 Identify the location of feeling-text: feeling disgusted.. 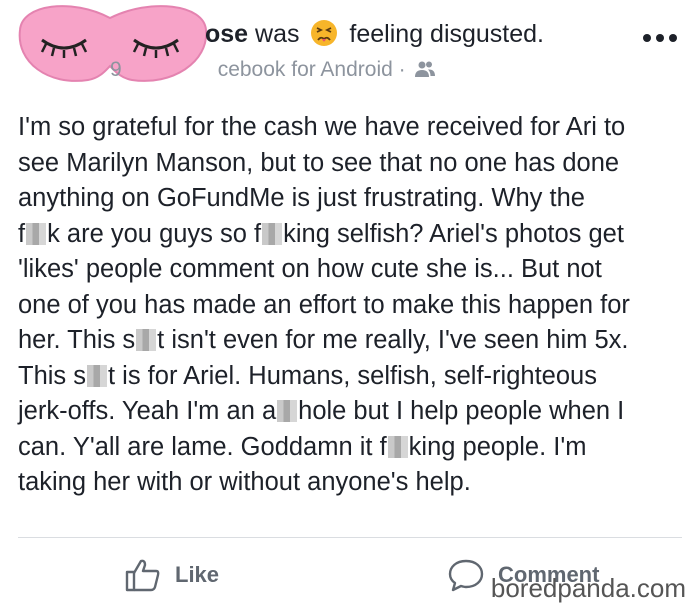
(447, 34).